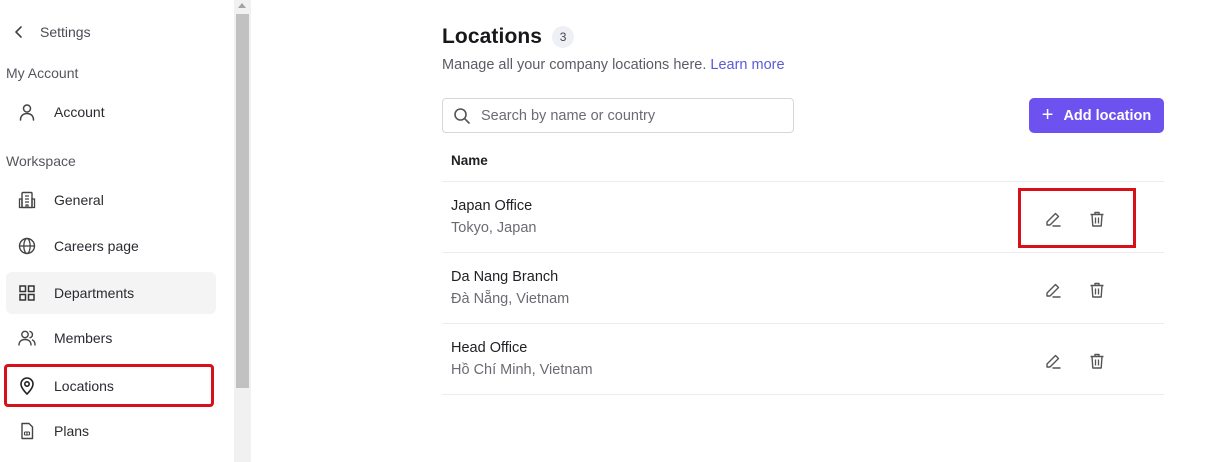 Image resolution: width=1219 pixels, height=462 pixels. I want to click on subtitle-text: Manage all your company locations here., so click(574, 65).